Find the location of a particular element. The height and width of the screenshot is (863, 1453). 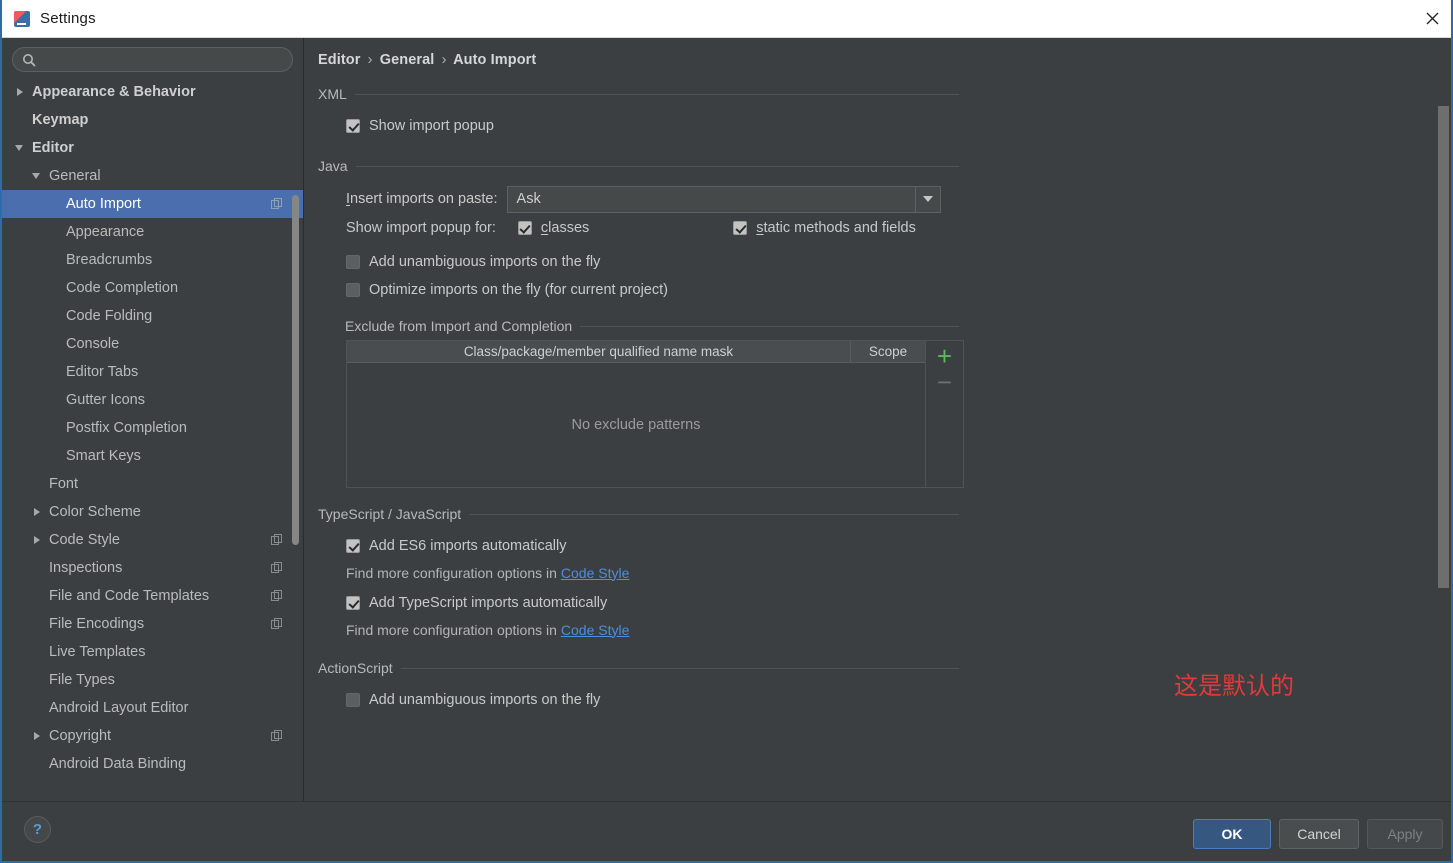

exclude-table-toolbar: + − is located at coordinates (944, 414).